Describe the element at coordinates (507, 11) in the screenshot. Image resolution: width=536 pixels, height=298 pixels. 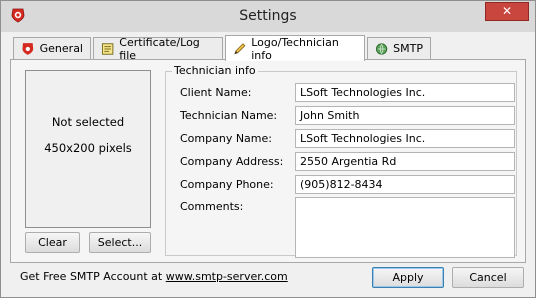
I see `close-button: ✕` at that location.